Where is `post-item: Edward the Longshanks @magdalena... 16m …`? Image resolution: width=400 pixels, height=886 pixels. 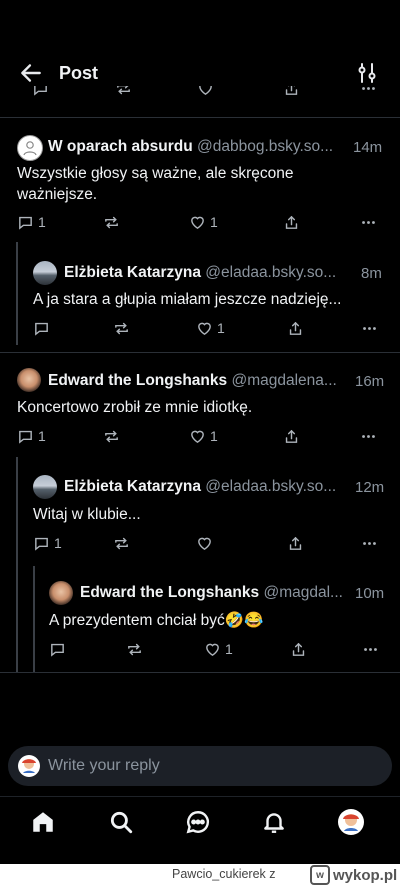 post-item: Edward the Longshanks @magdalena... 16m … is located at coordinates (200, 403).